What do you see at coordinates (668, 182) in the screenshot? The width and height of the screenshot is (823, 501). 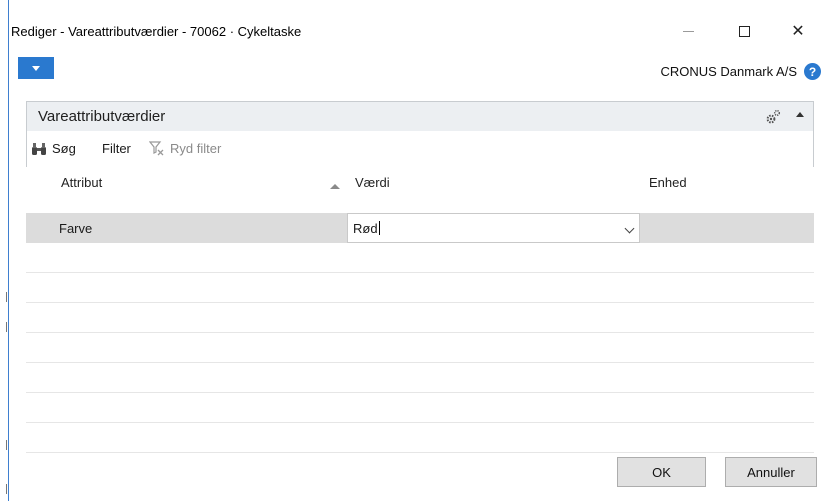 I see `column-header-enhed: Enhed` at bounding box center [668, 182].